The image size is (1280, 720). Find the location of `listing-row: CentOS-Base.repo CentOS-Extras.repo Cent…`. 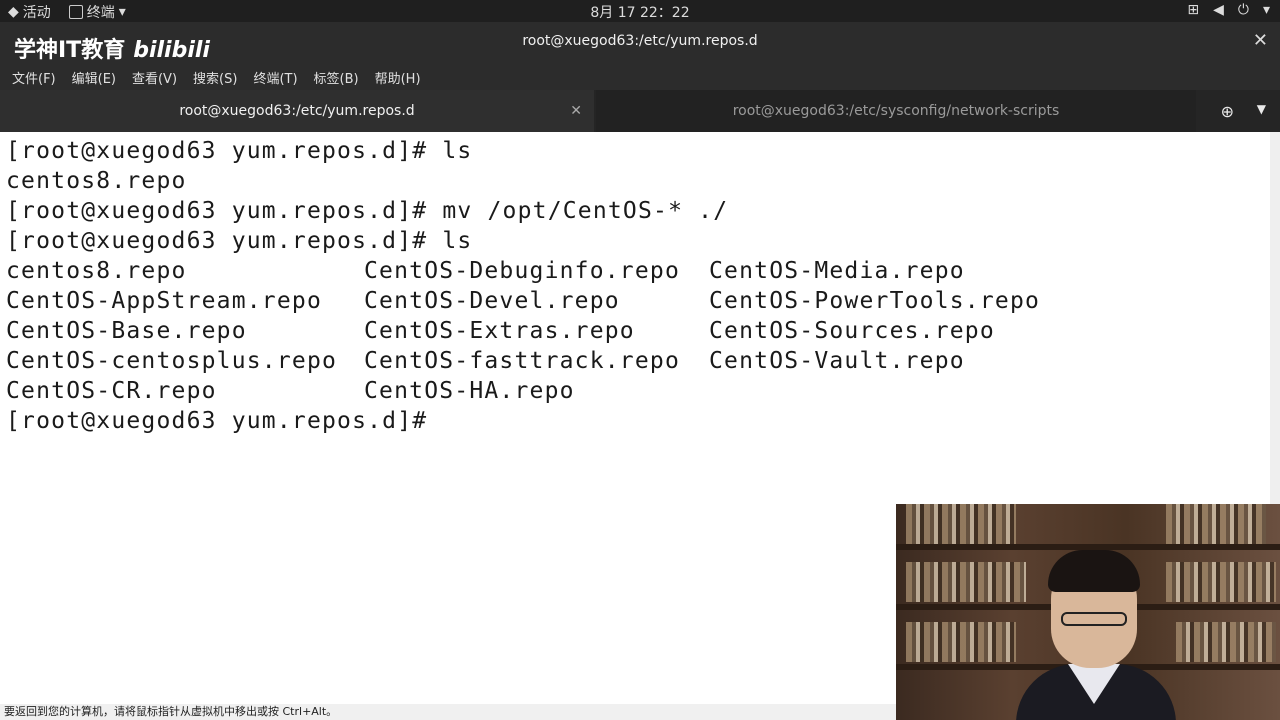

listing-row: CentOS-Base.repo CentOS-Extras.repo Cent… is located at coordinates (638, 331).